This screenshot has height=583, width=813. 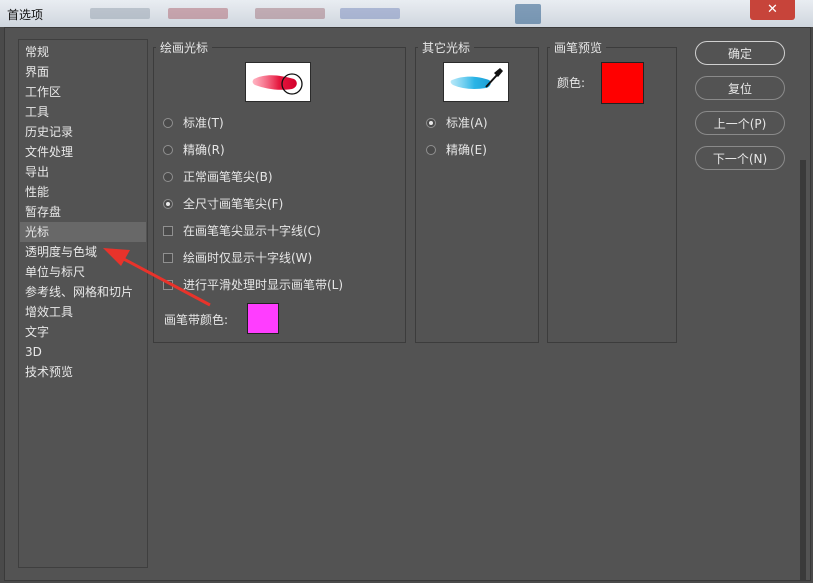 I want to click on other-cursors-title: 其它光标, so click(x=446, y=48).